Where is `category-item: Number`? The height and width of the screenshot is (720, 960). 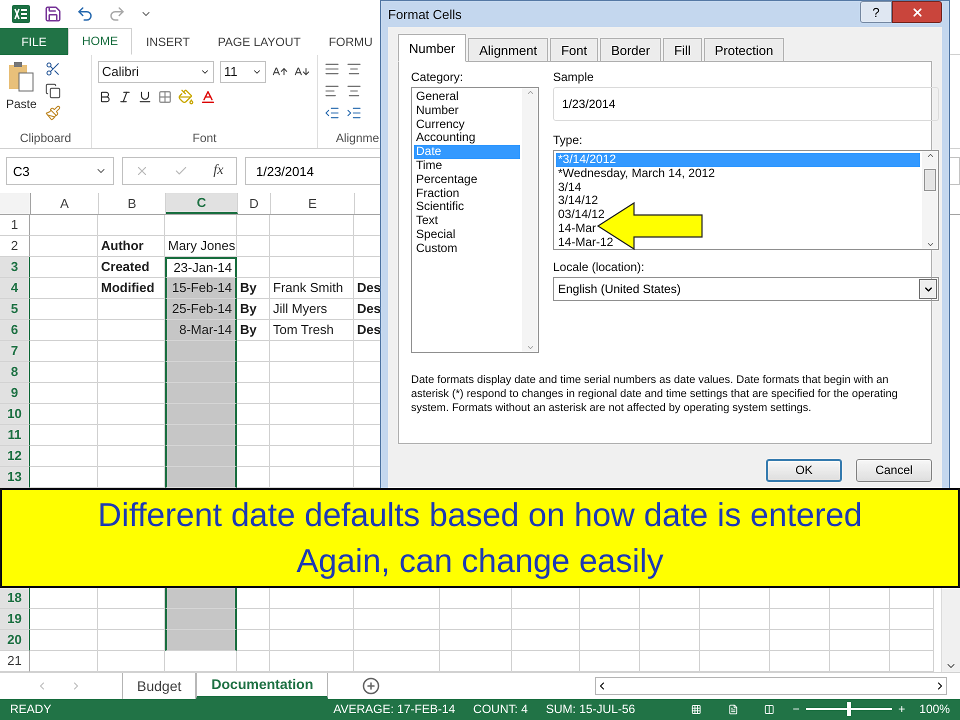
category-item: Number is located at coordinates (467, 111).